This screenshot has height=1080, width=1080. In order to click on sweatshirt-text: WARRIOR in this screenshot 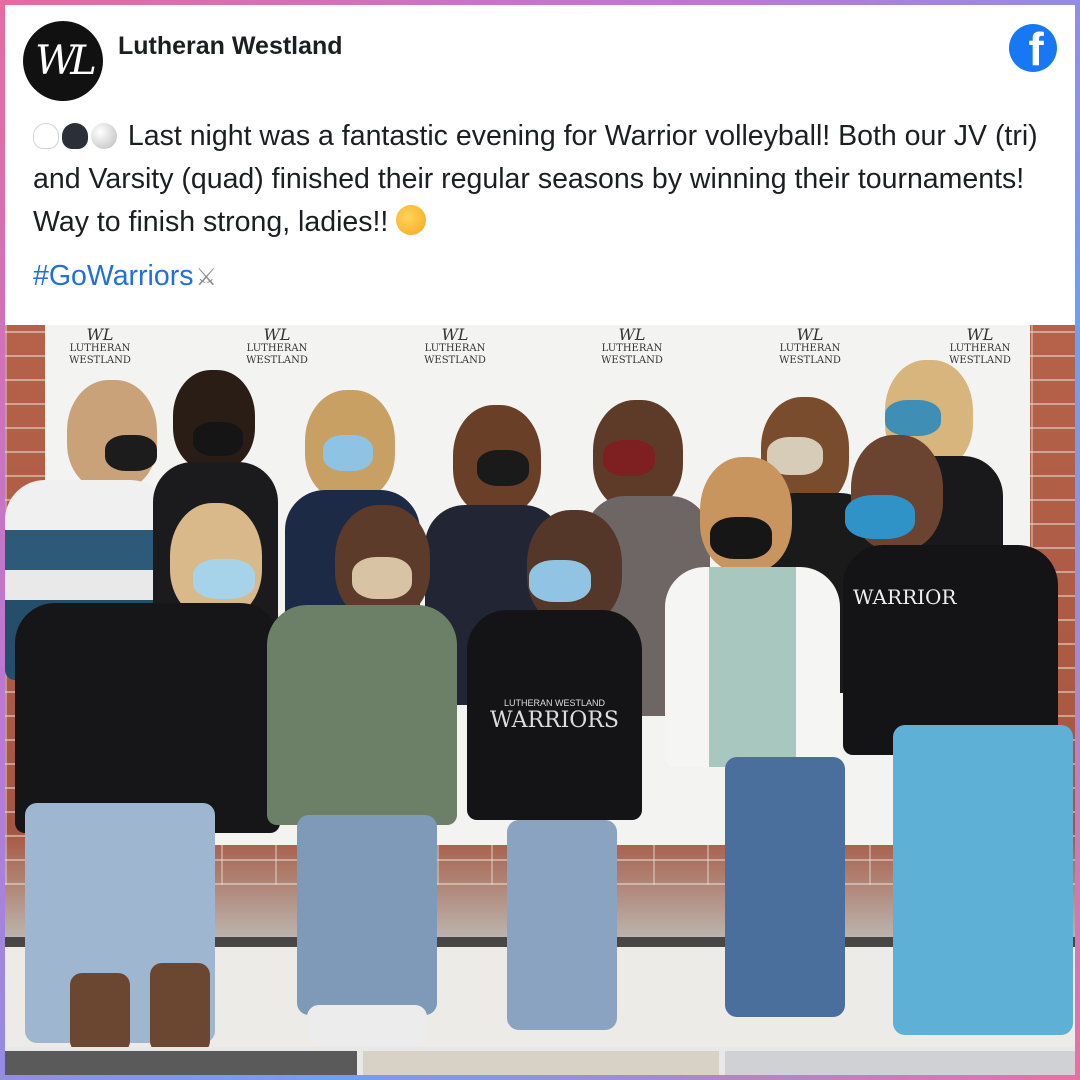, I will do `click(905, 597)`.